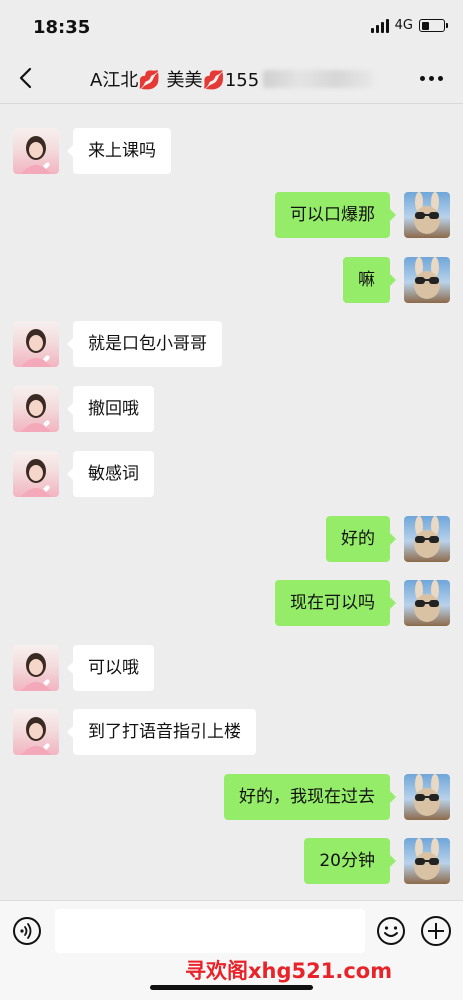 The image size is (463, 1000). I want to click on chat-title-row: A江北💋 美美💋155, so click(240, 79).